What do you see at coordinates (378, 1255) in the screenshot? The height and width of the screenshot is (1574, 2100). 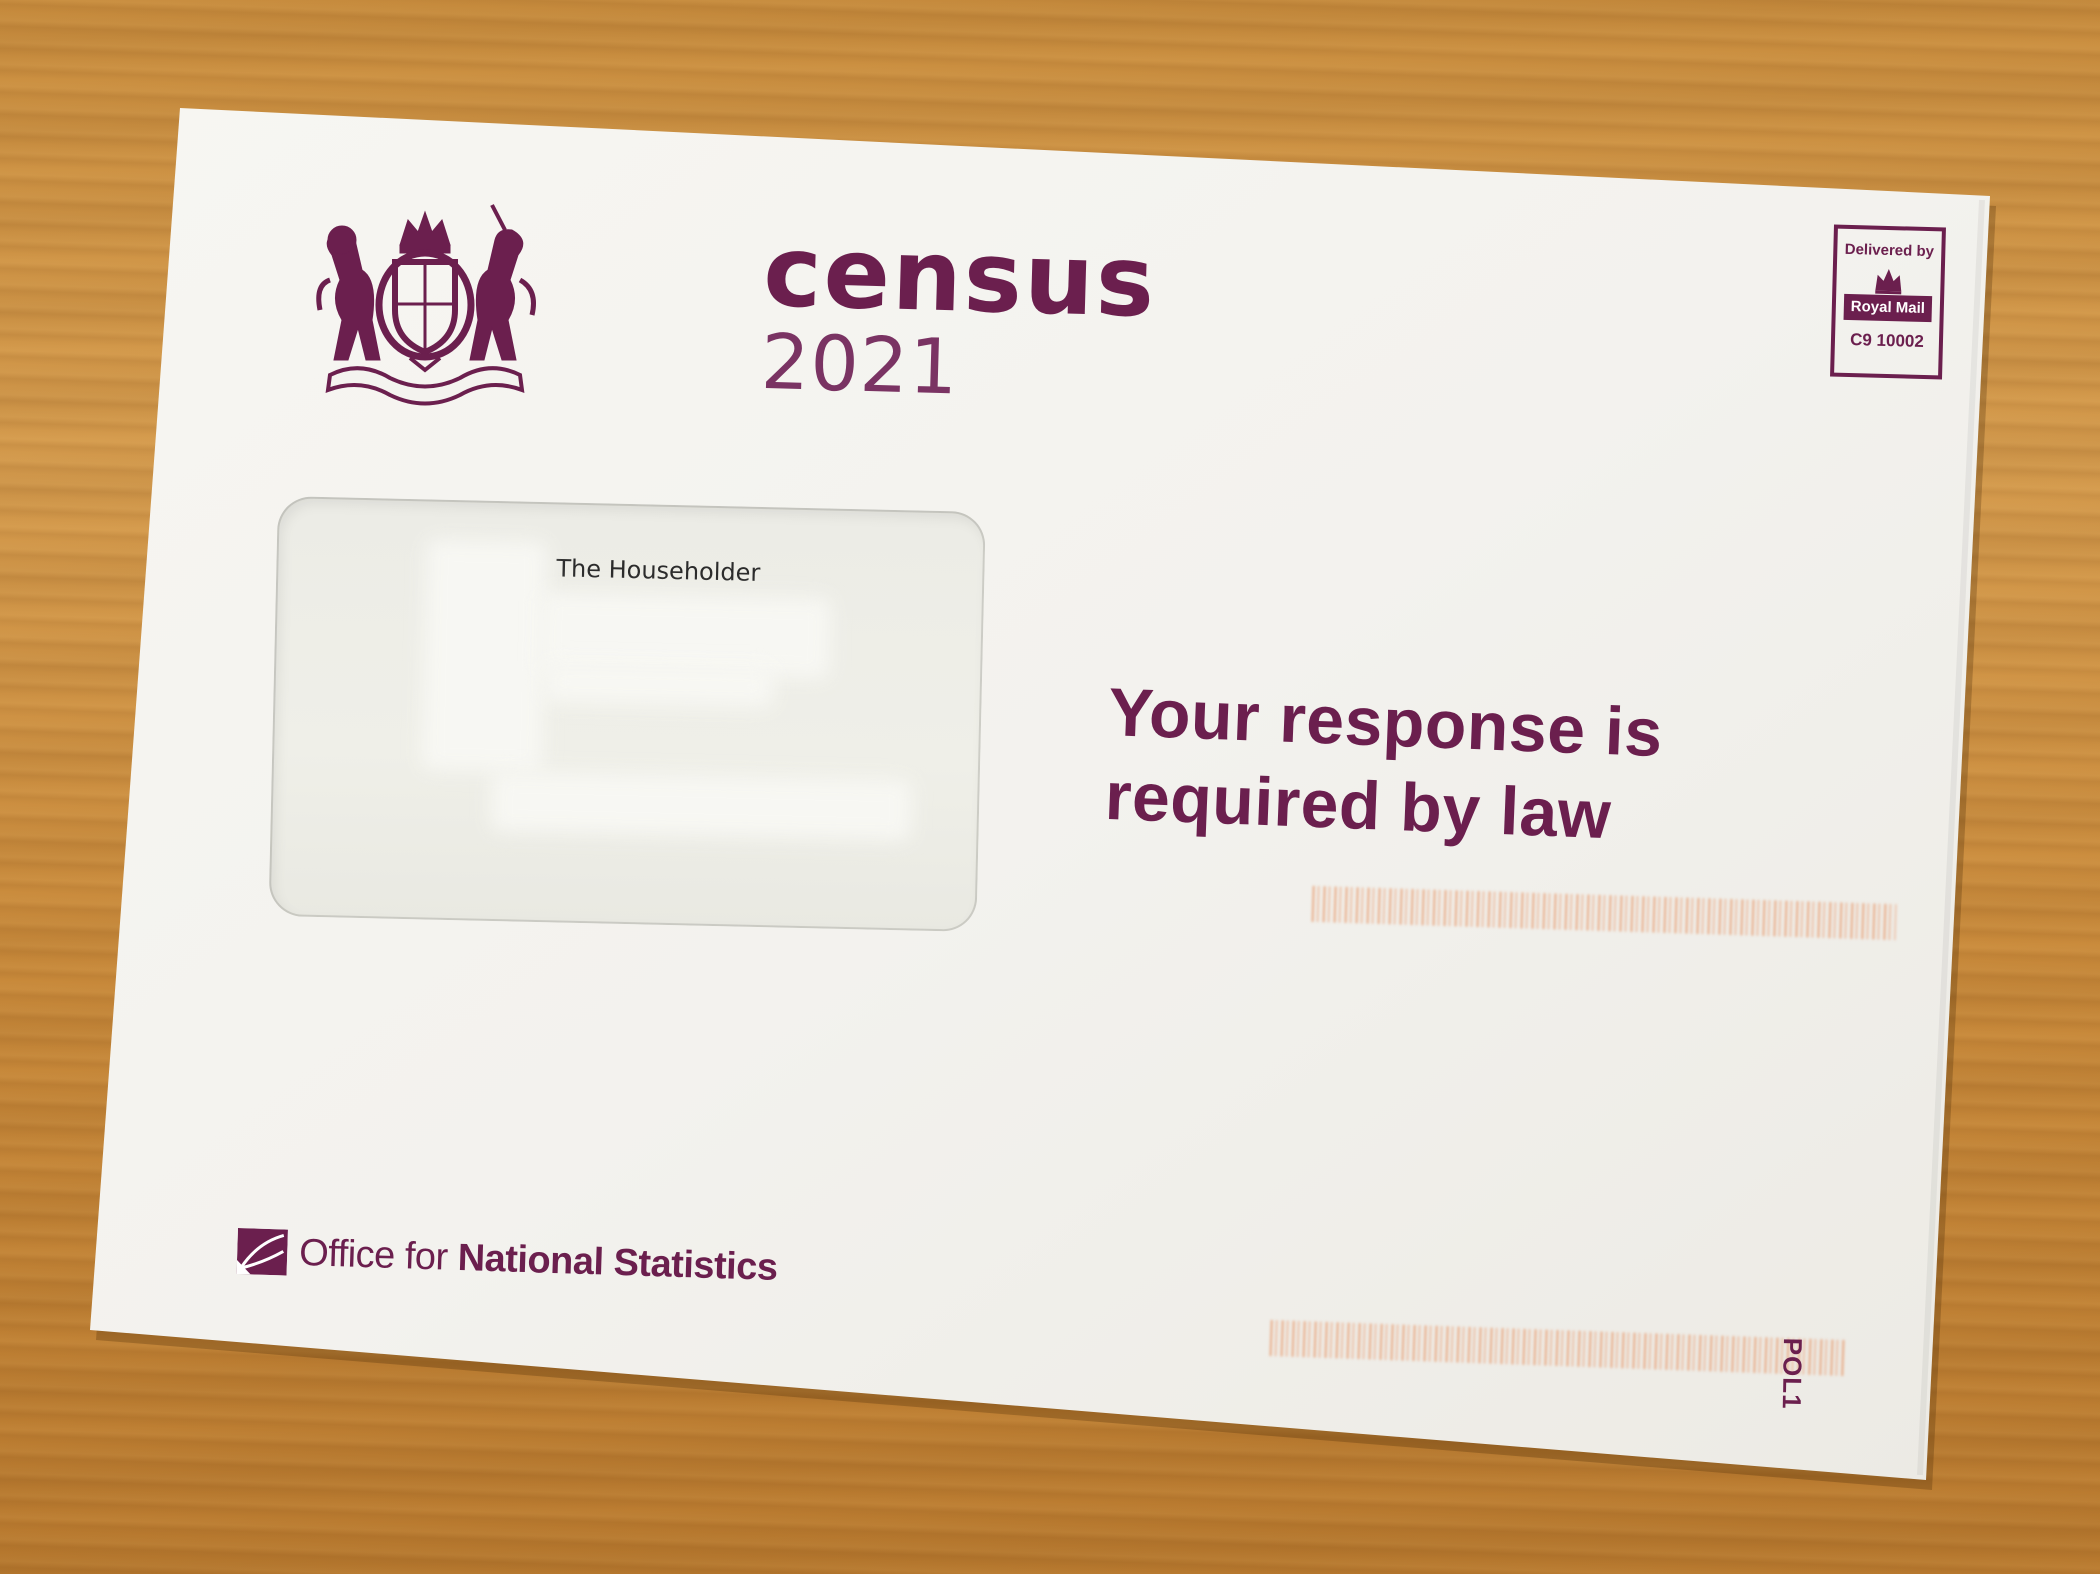 I see `ons-wordmark-light: Office for` at bounding box center [378, 1255].